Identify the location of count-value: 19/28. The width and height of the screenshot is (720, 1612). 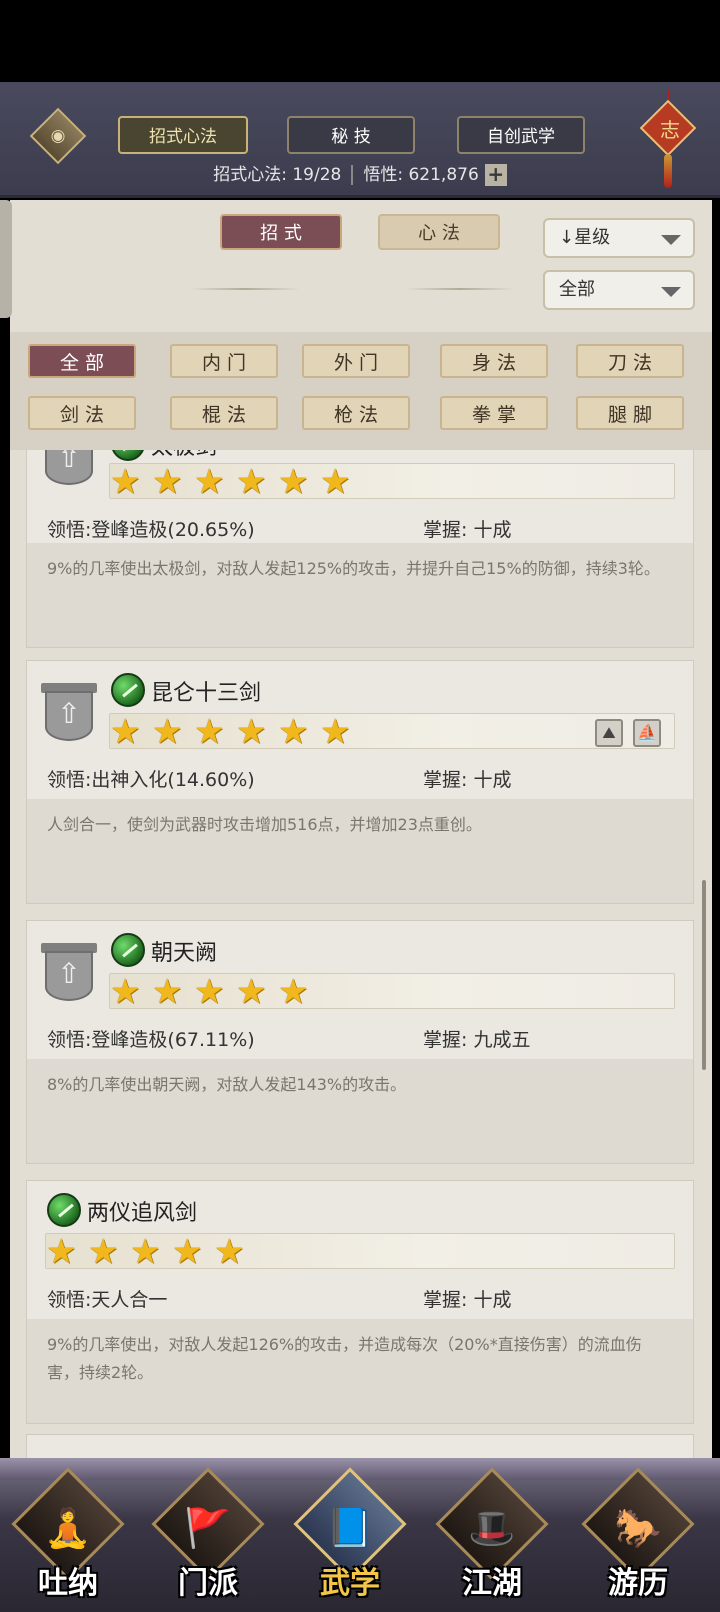
(317, 175).